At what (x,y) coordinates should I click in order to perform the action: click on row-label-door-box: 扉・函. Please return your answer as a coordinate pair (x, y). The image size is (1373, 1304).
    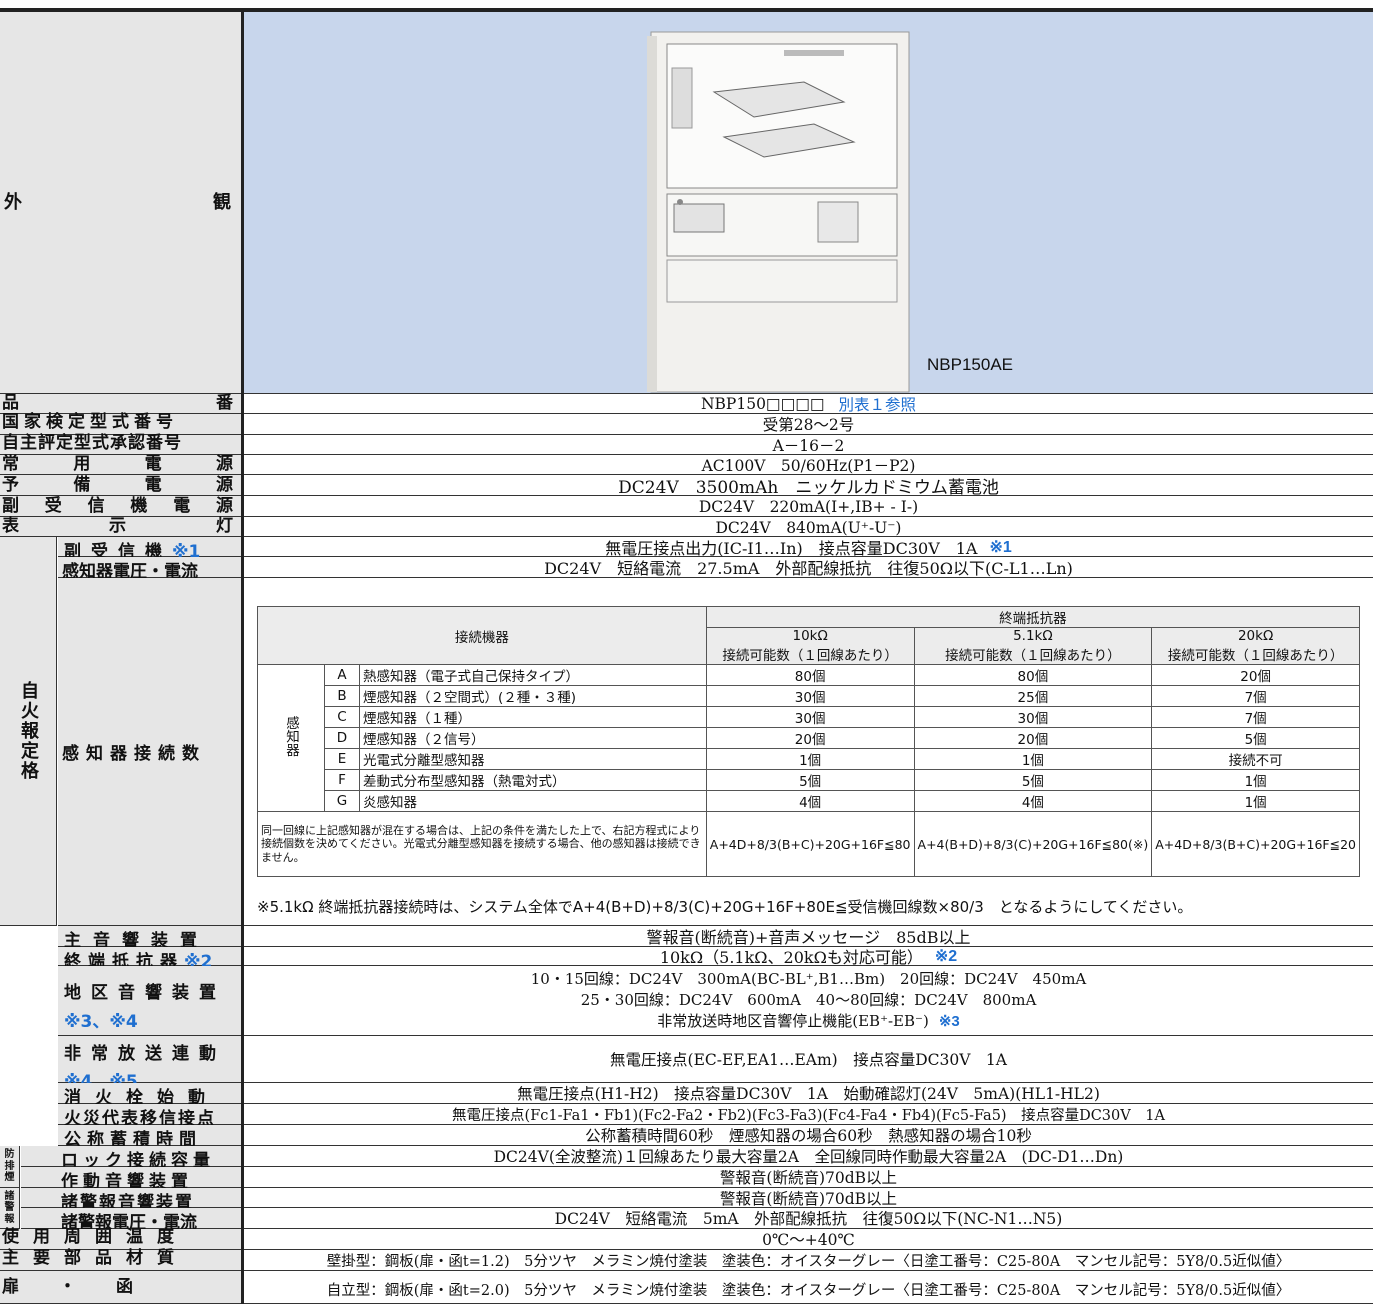
    Looking at the image, I should click on (120, 1287).